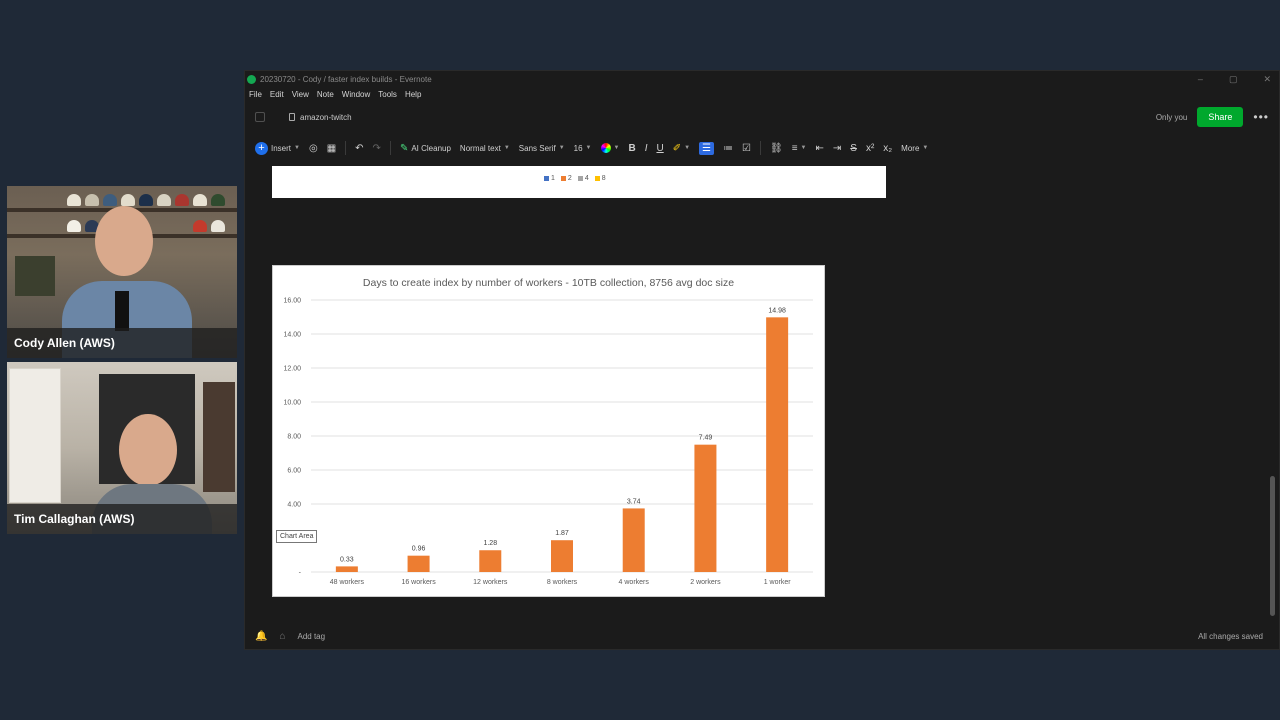 The width and height of the screenshot is (1280, 720). Describe the element at coordinates (418, 582) in the screenshot. I see `x-tick-label: 16 workers` at that location.